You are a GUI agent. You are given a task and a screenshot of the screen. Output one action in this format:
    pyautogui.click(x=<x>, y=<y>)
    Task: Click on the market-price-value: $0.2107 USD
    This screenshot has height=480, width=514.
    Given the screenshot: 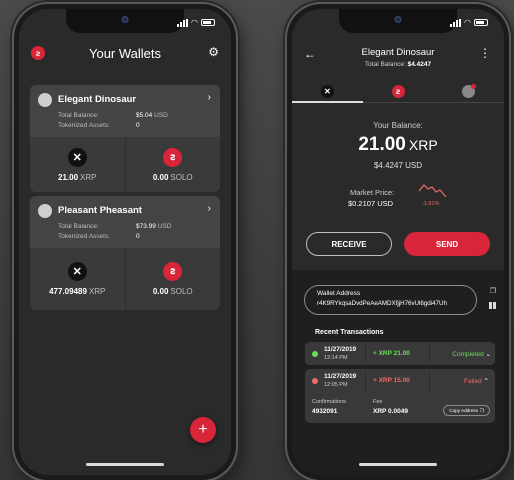 What is the action you would take?
    pyautogui.click(x=371, y=203)
    